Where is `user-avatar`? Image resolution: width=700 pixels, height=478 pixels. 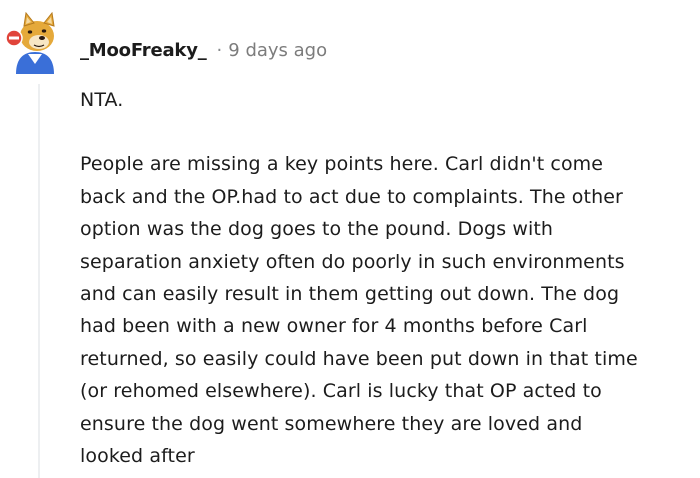
user-avatar is located at coordinates (35, 42).